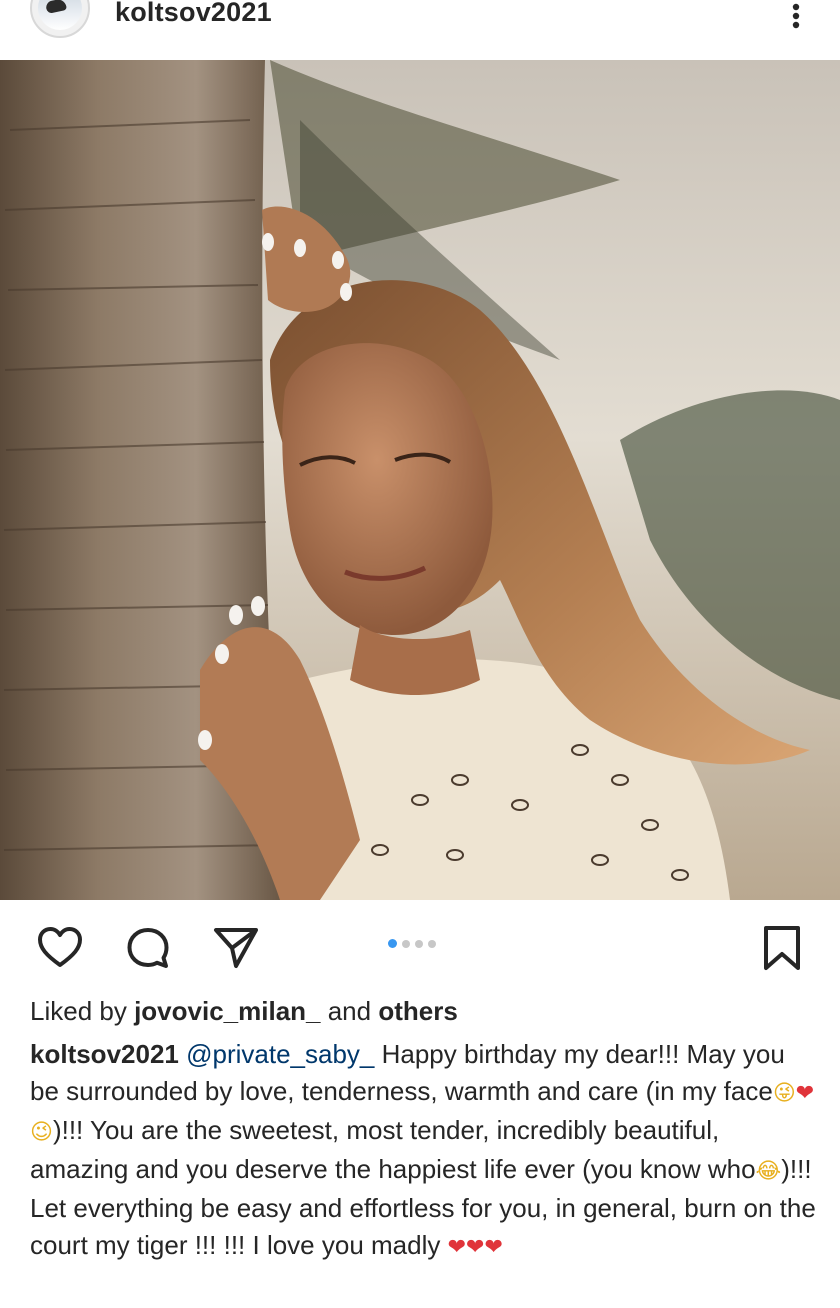 This screenshot has height=1308, width=840. I want to click on heart-icon, so click(60, 947).